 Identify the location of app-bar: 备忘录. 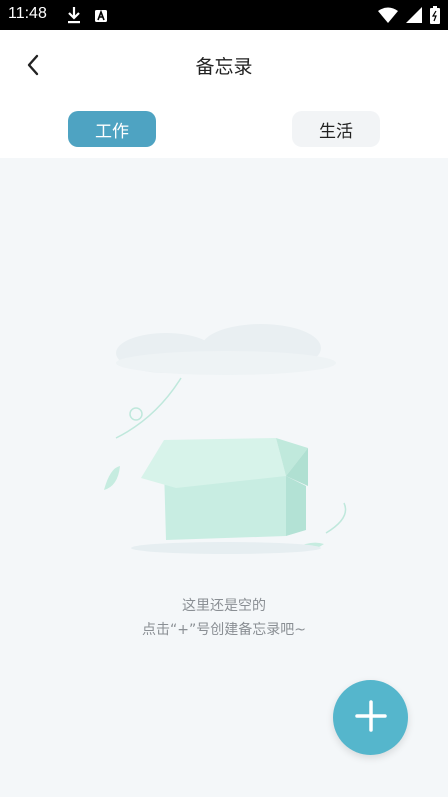
(224, 65).